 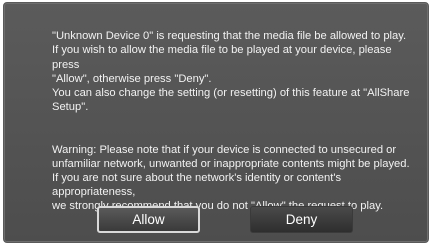 What do you see at coordinates (148, 219) in the screenshot?
I see `allow-button: Allow` at bounding box center [148, 219].